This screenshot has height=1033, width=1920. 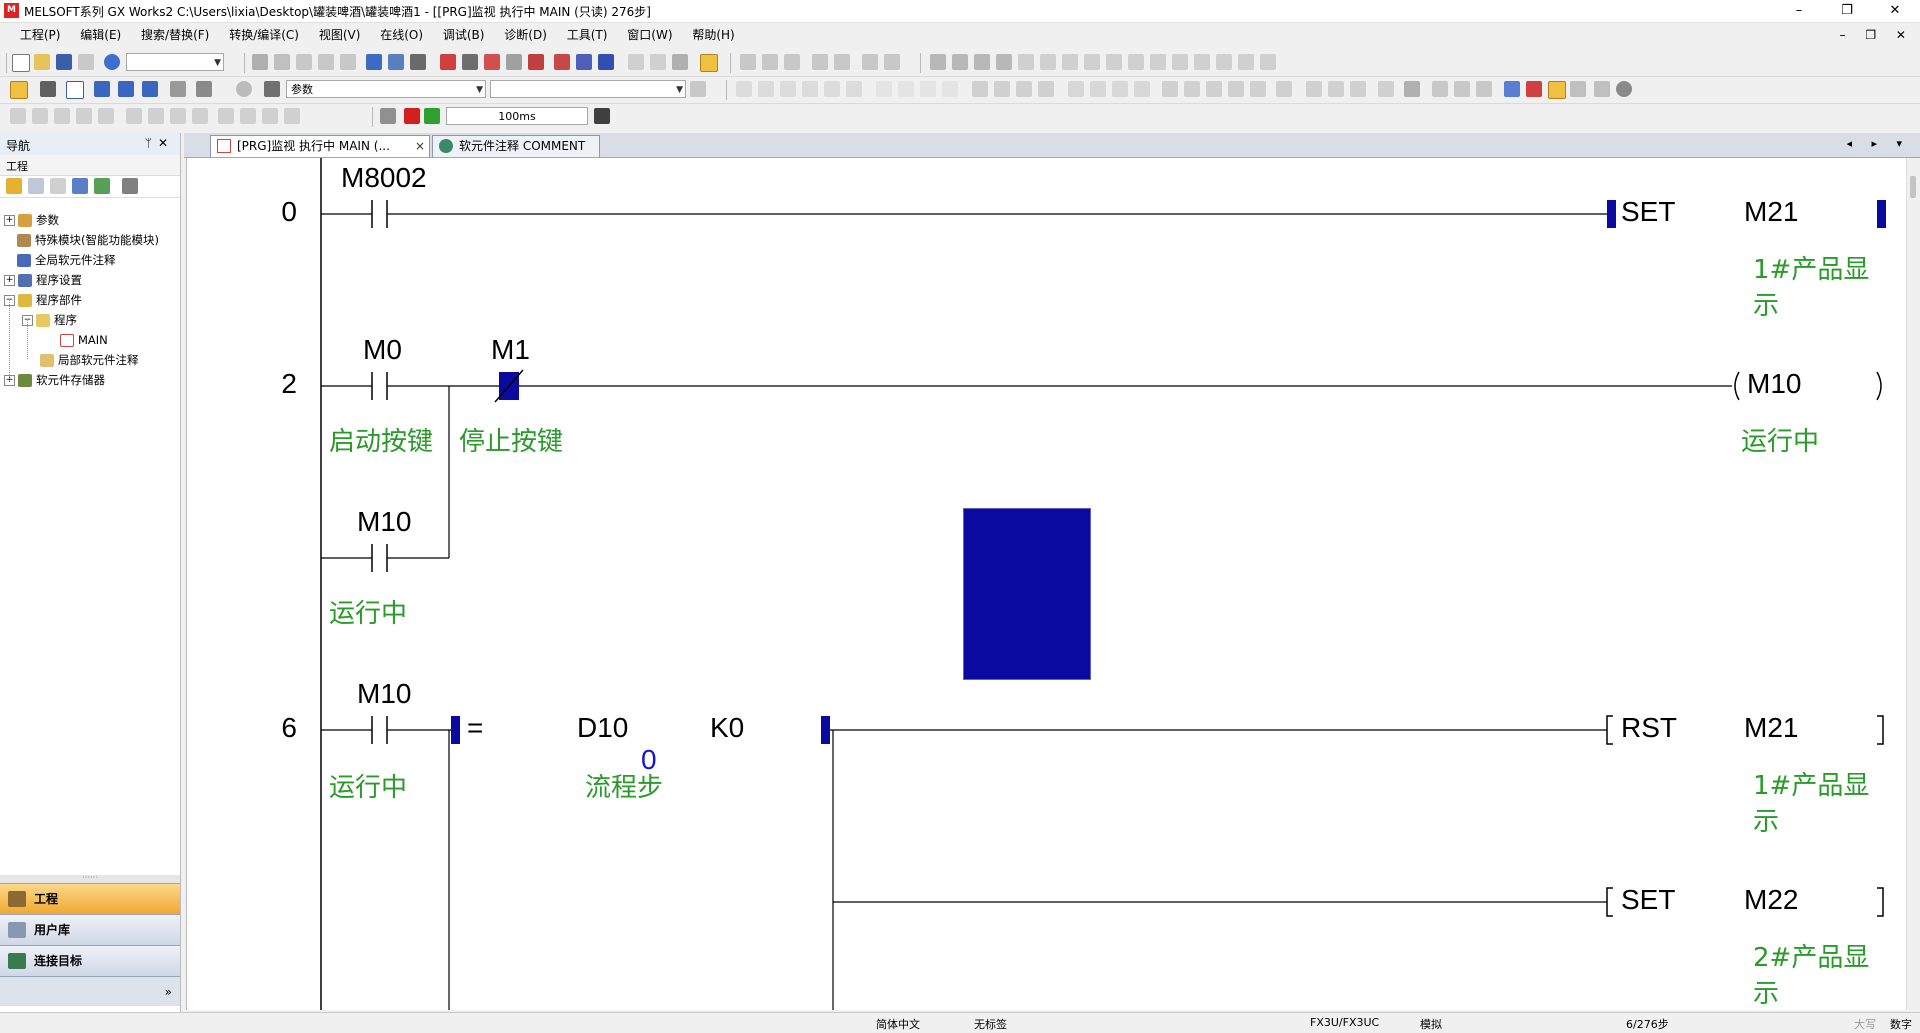 What do you see at coordinates (680, 62) in the screenshot?
I see `device-test-icon` at bounding box center [680, 62].